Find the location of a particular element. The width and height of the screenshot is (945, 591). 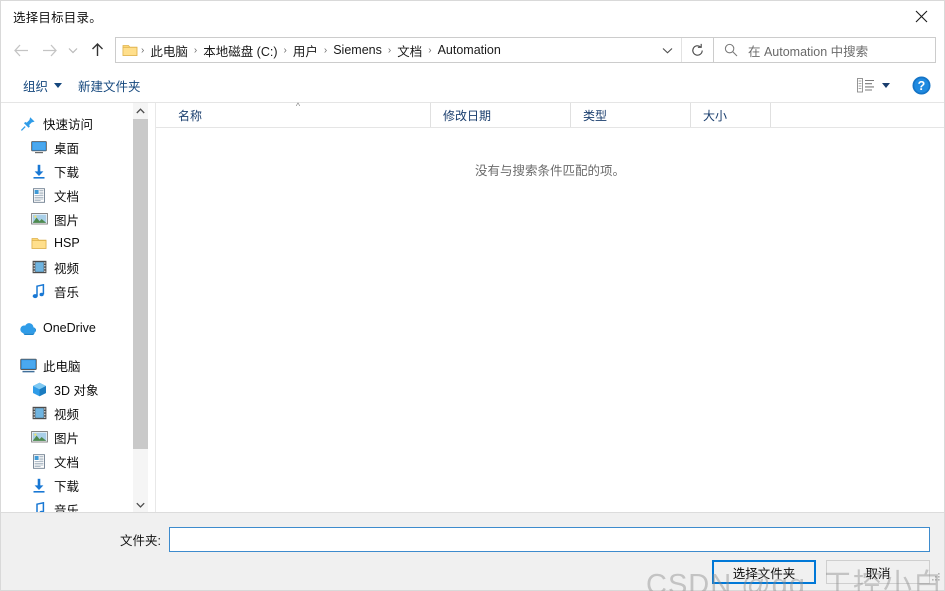

onedrive-icon is located at coordinates (28, 328).